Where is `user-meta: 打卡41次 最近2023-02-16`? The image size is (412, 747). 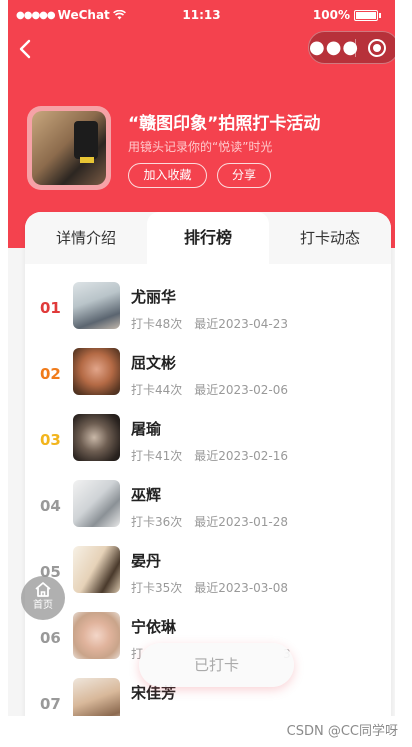 user-meta: 打卡41次 最近2023-02-16 is located at coordinates (209, 455).